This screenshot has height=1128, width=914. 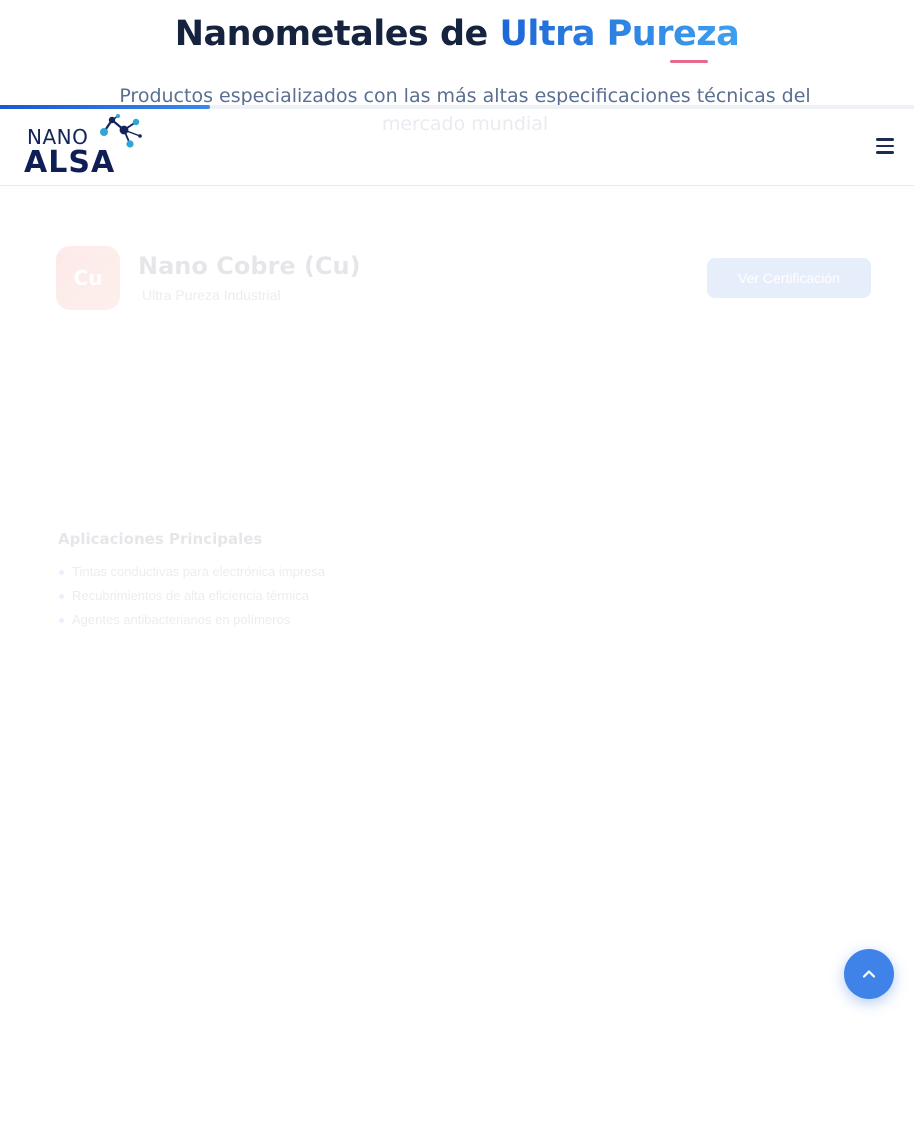 I want to click on hero-title: Nanometales de Ultra Pureza, so click(x=457, y=34).